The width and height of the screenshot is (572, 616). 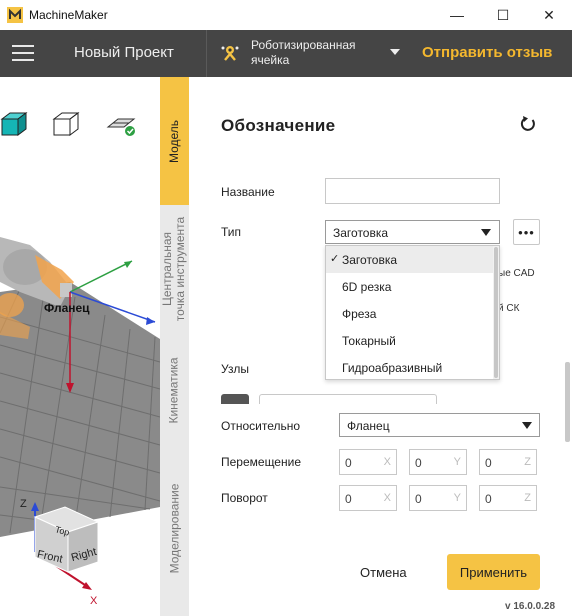 I want to click on type-select-value: Заготовка, so click(x=361, y=233).